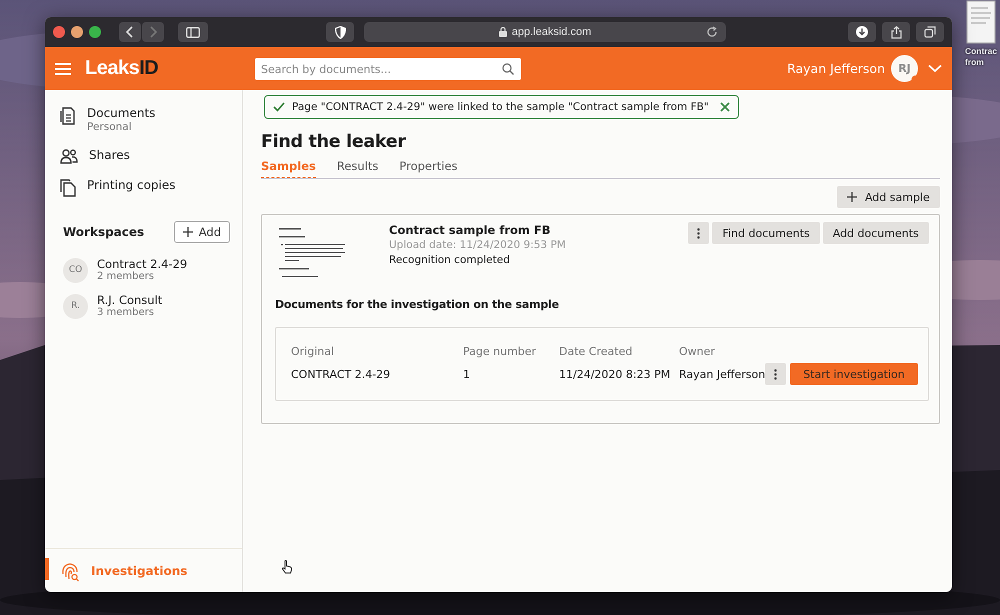 The image size is (1000, 615). I want to click on menu-icon, so click(63, 68).